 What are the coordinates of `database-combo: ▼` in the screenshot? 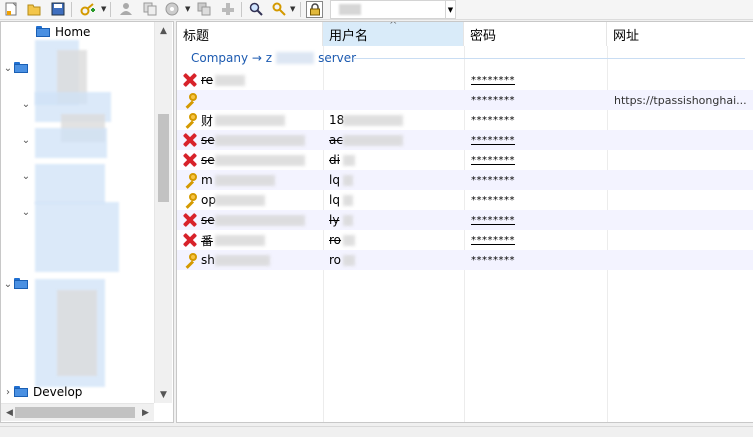 It's located at (393, 9).